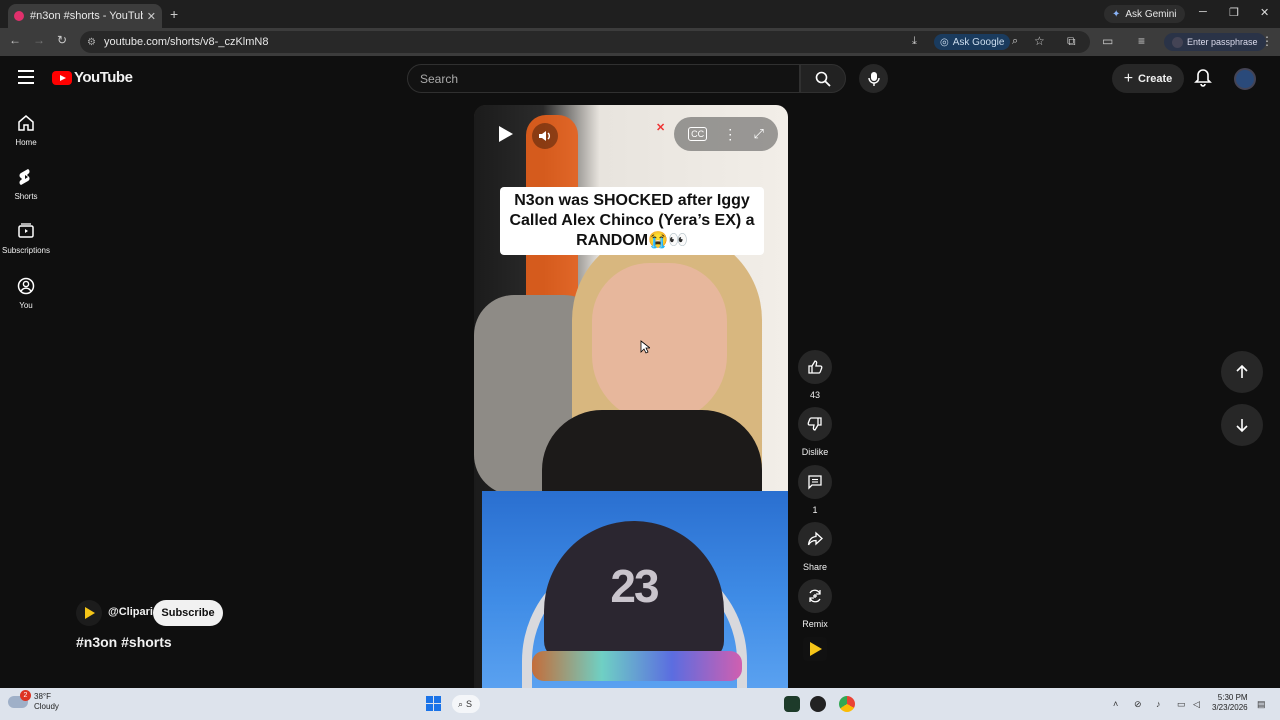 This screenshot has height=720, width=1280. I want to click on search-input: Search, so click(603, 78).